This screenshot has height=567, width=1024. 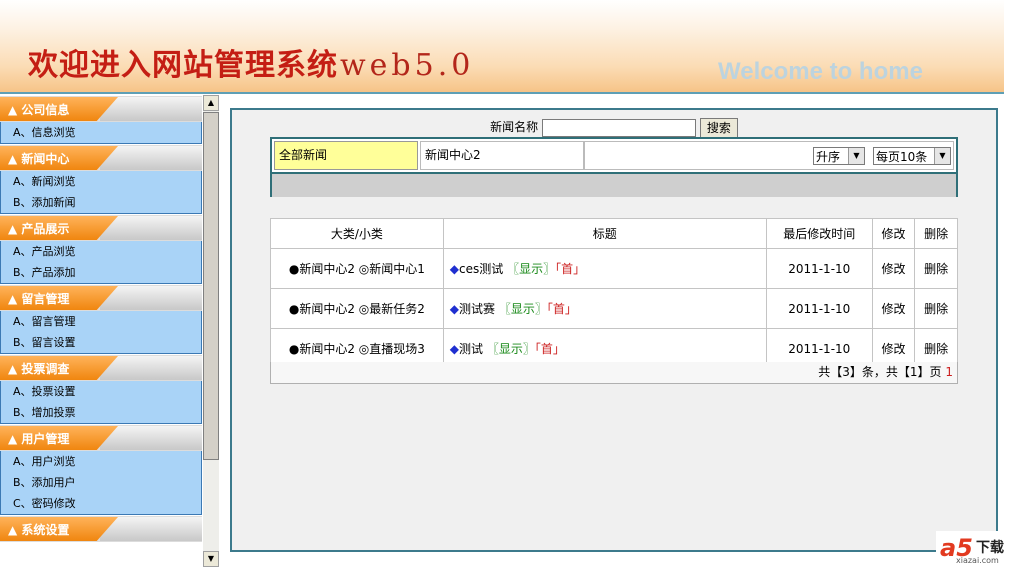 I want to click on search-input, so click(x=619, y=127).